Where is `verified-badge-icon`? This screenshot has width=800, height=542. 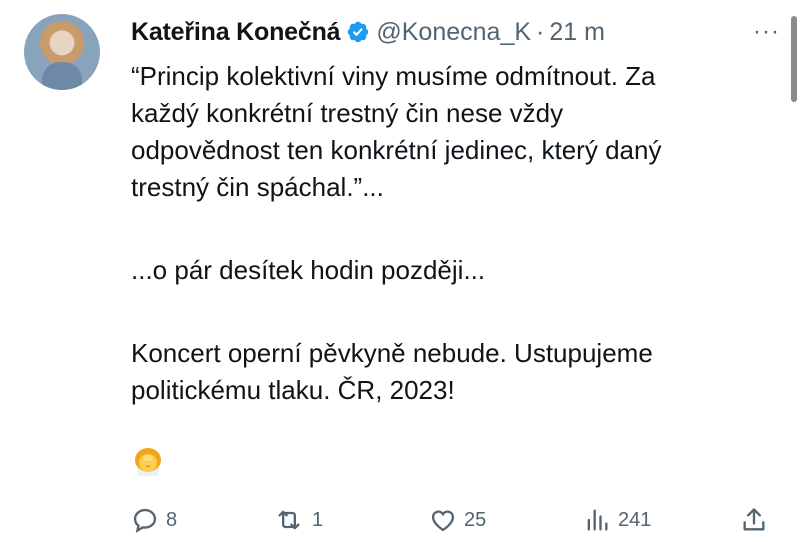
verified-badge-icon is located at coordinates (358, 32).